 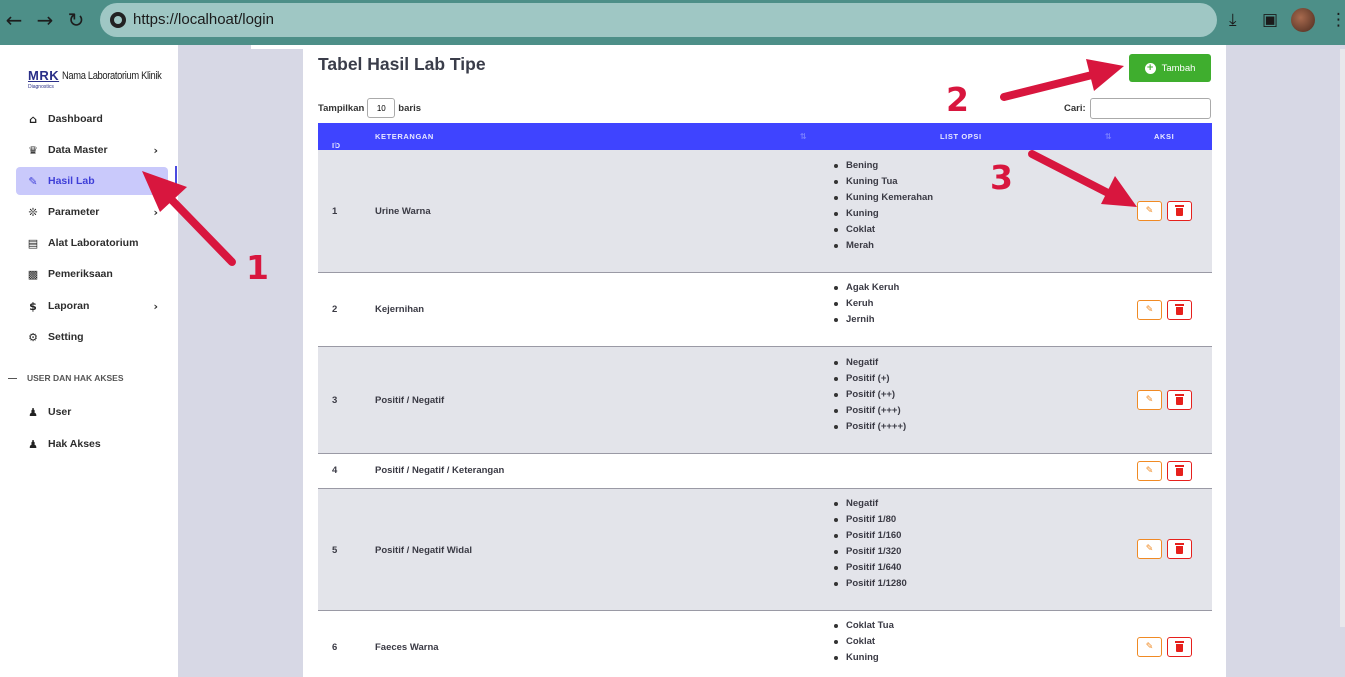 What do you see at coordinates (44, 75) in the screenshot?
I see `logo-mark: MRK` at bounding box center [44, 75].